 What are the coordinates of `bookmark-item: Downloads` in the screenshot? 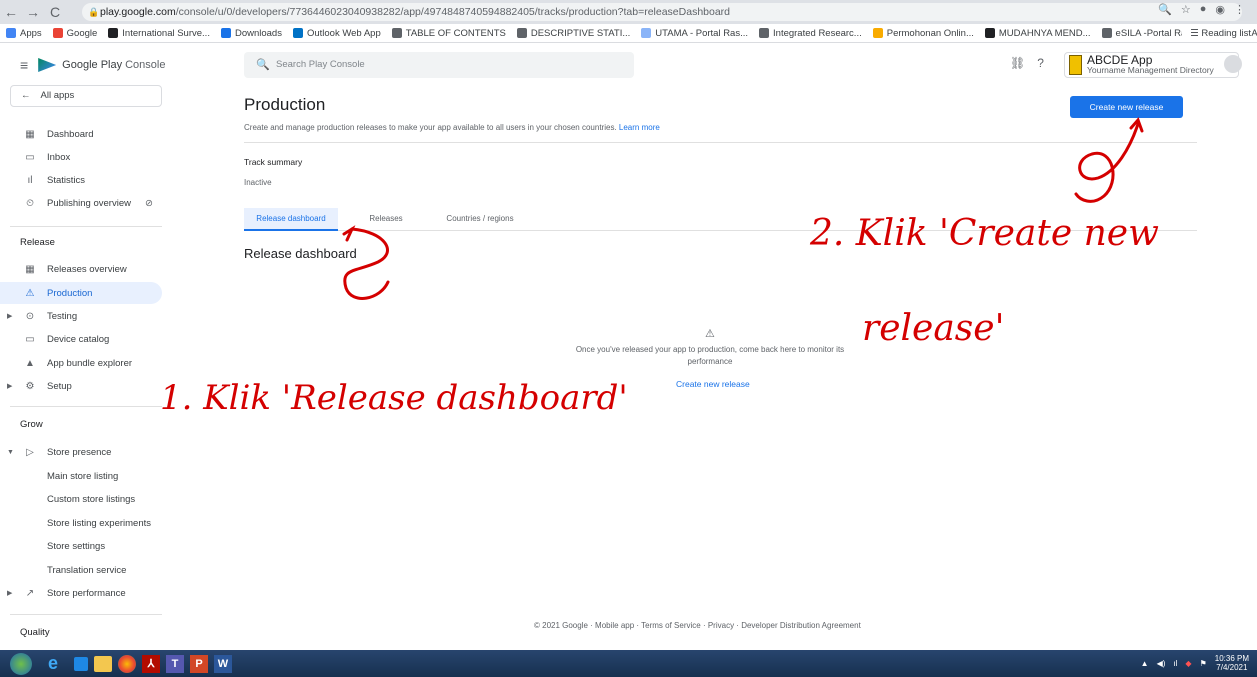 It's located at (251, 33).